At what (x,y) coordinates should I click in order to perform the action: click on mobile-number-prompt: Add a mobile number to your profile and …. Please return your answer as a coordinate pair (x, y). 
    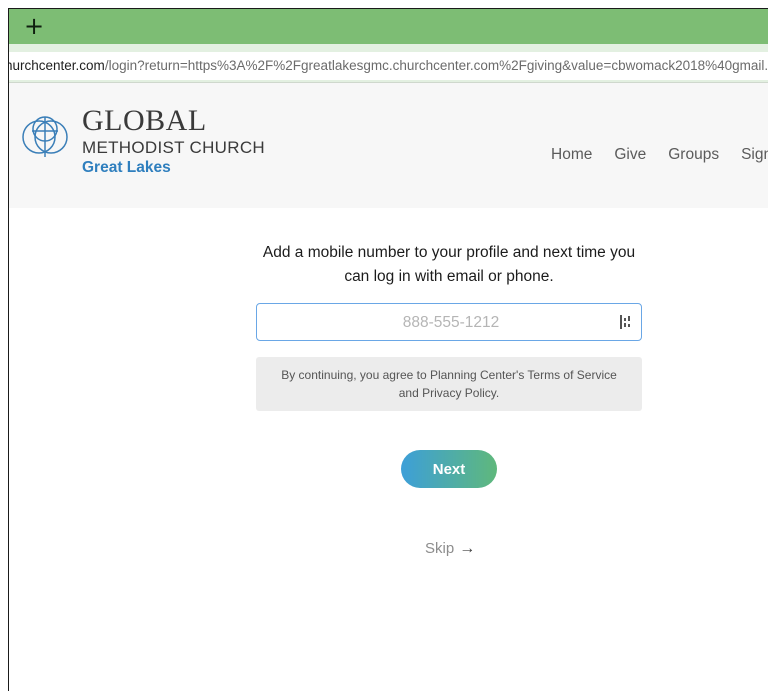
    Looking at the image, I should click on (449, 264).